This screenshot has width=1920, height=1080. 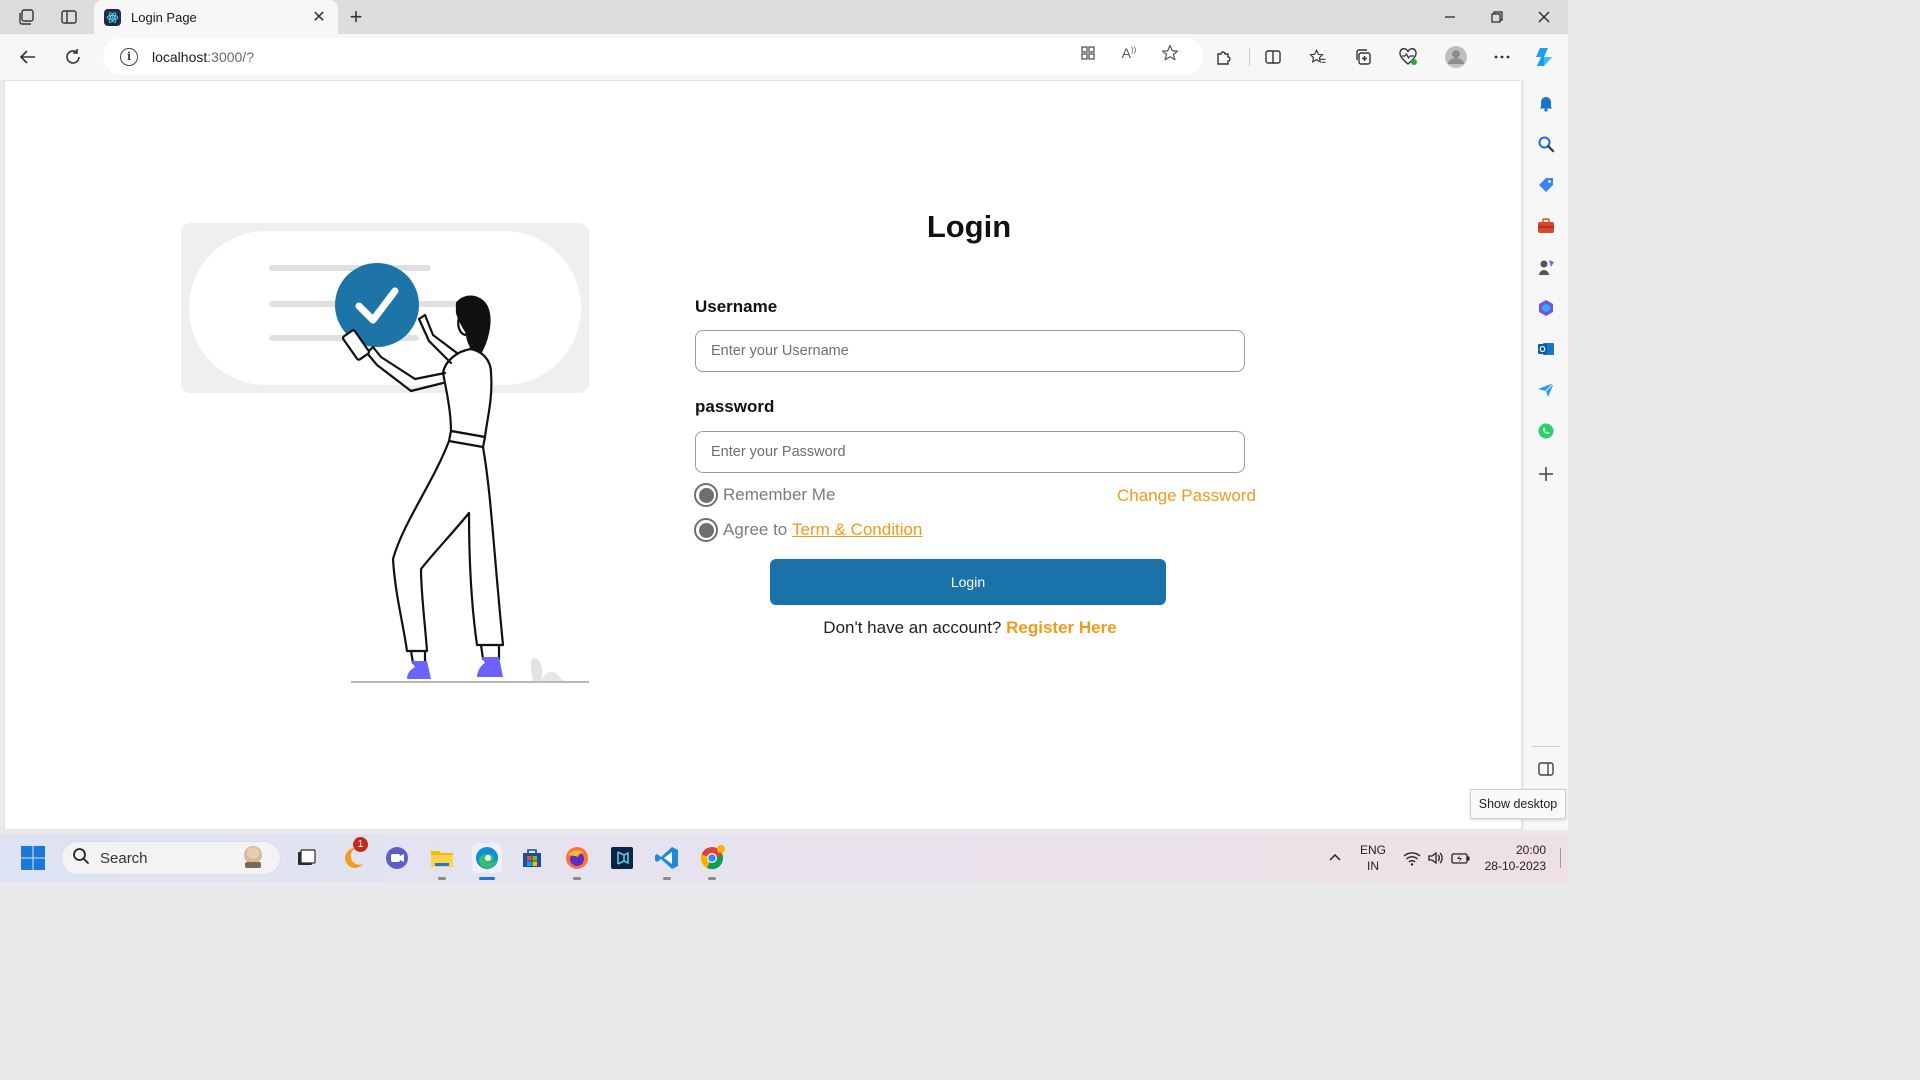 What do you see at coordinates (1546, 267) in the screenshot?
I see `games-icon` at bounding box center [1546, 267].